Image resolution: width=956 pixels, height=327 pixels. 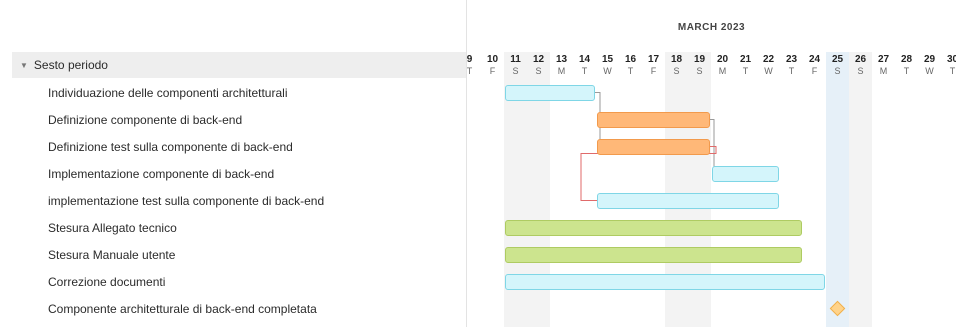 I want to click on task-row: Stesura Allegato tecnico, so click(x=112, y=227).